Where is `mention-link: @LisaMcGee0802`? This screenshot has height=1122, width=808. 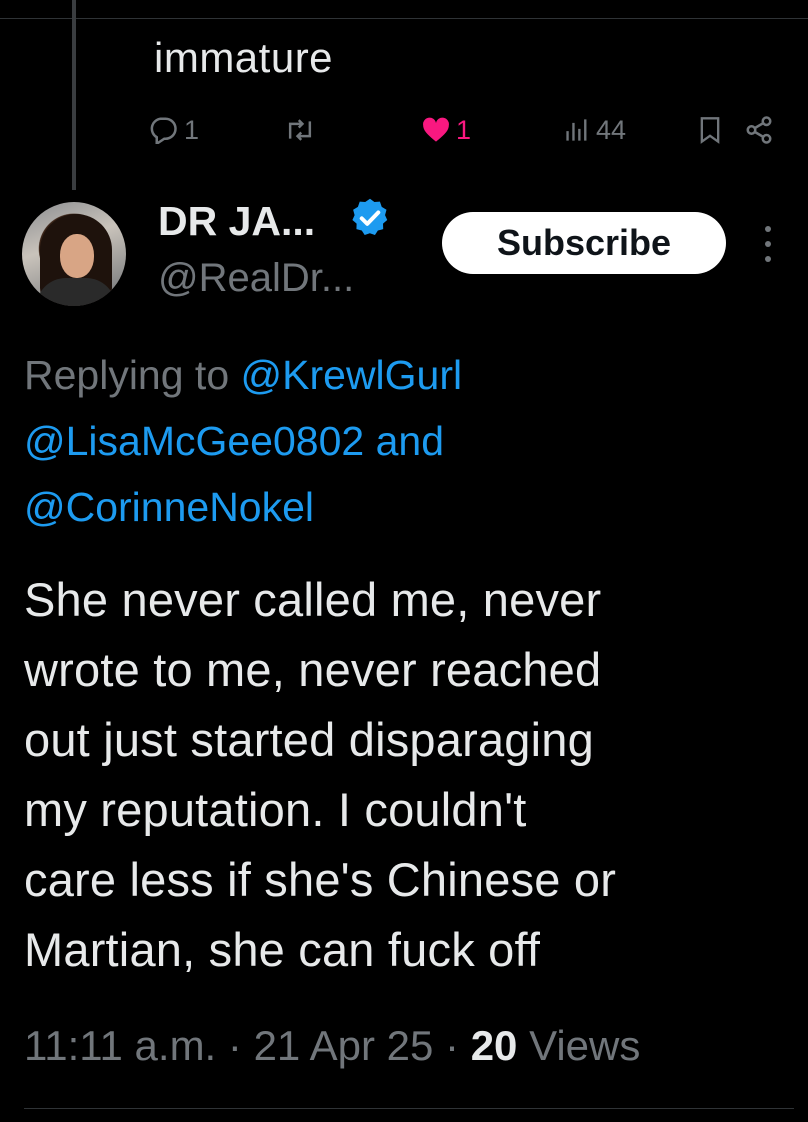
mention-link: @LisaMcGee0802 is located at coordinates (194, 441).